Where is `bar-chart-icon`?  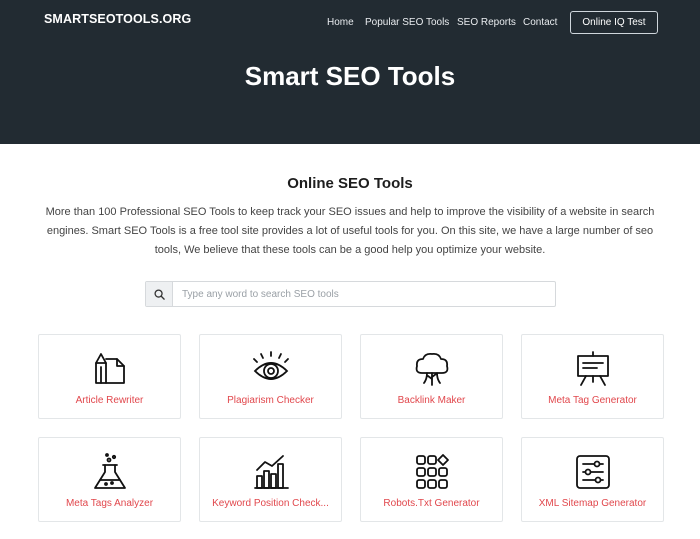 bar-chart-icon is located at coordinates (271, 472).